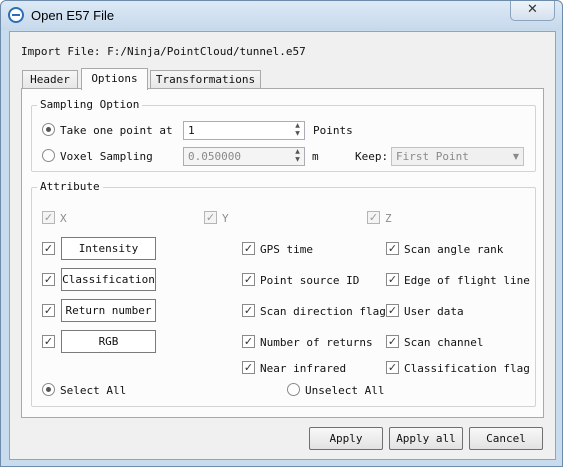 The width and height of the screenshot is (563, 467). What do you see at coordinates (108, 310) in the screenshot?
I see `return-number-button: Return number` at bounding box center [108, 310].